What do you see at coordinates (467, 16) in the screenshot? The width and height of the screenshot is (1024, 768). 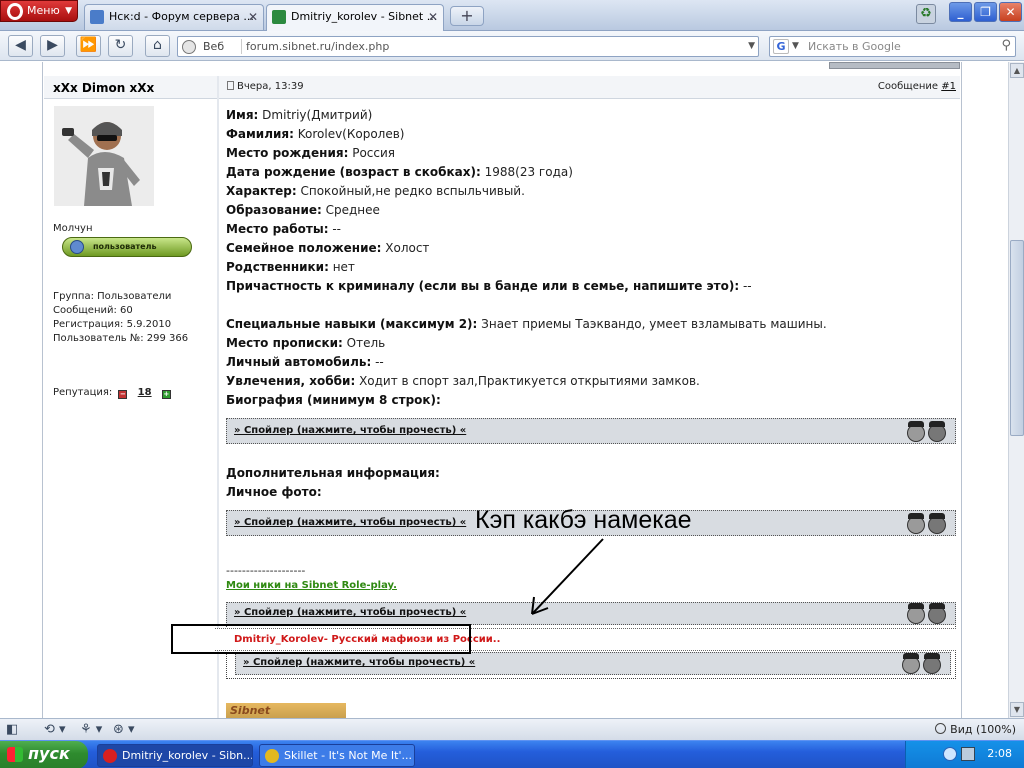 I see `new-tab-button: +` at bounding box center [467, 16].